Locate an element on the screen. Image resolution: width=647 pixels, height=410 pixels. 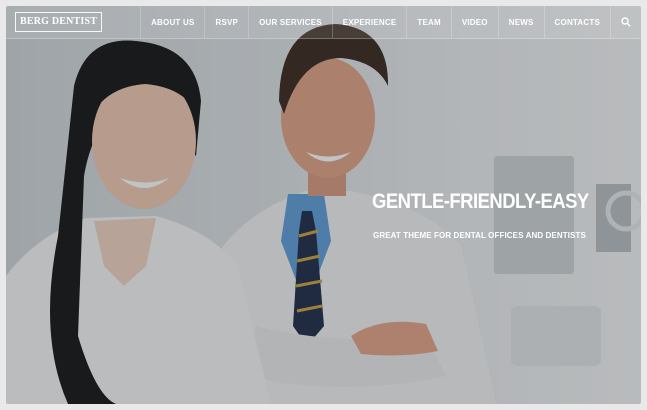
site-logo: BERG DENTIST is located at coordinates (59, 22).